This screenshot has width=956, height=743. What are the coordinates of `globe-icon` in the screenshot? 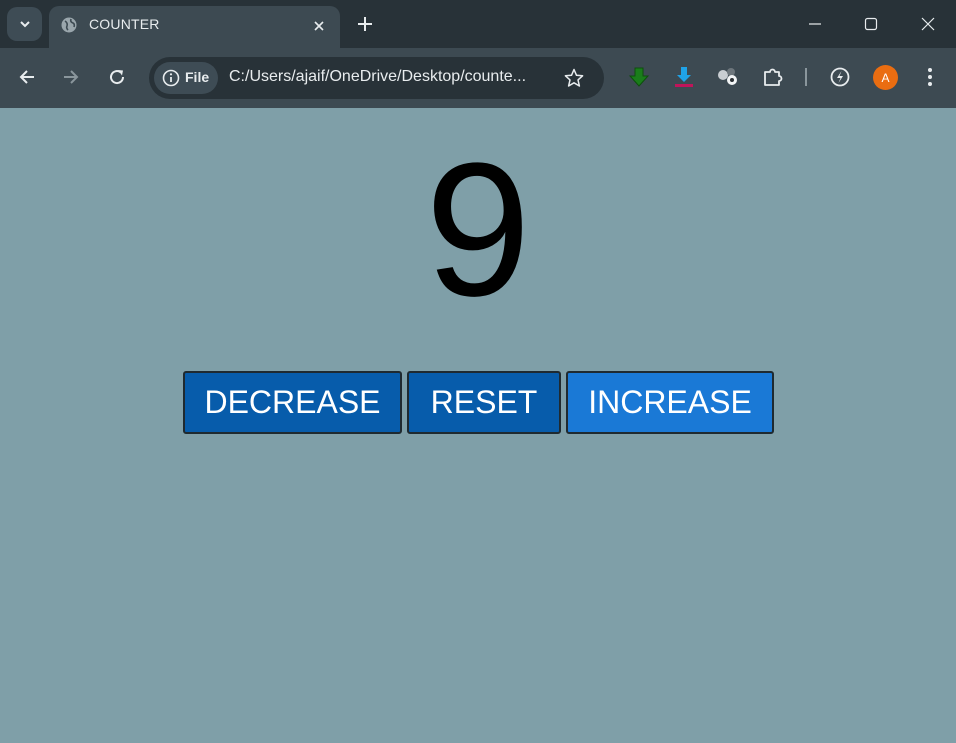 It's located at (69, 25).